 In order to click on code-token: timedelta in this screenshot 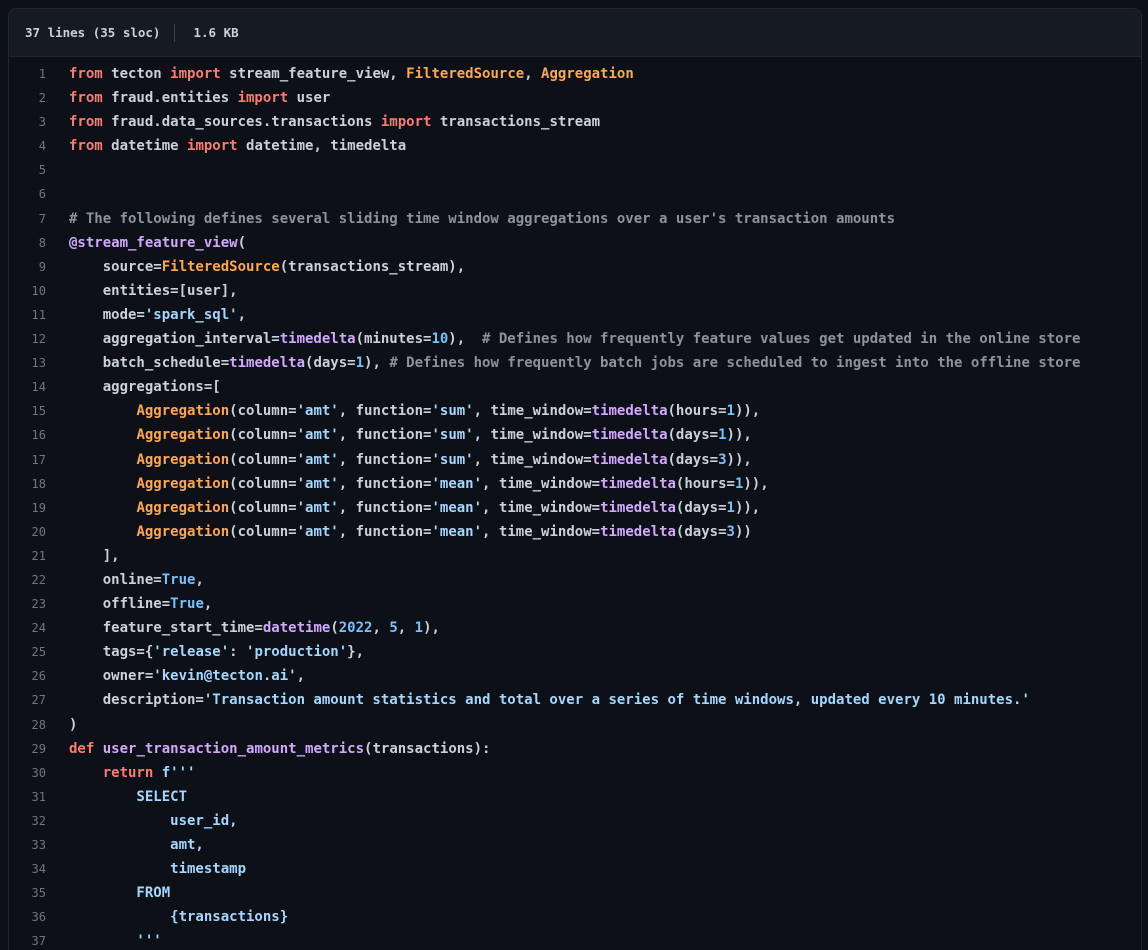, I will do `click(629, 435)`.